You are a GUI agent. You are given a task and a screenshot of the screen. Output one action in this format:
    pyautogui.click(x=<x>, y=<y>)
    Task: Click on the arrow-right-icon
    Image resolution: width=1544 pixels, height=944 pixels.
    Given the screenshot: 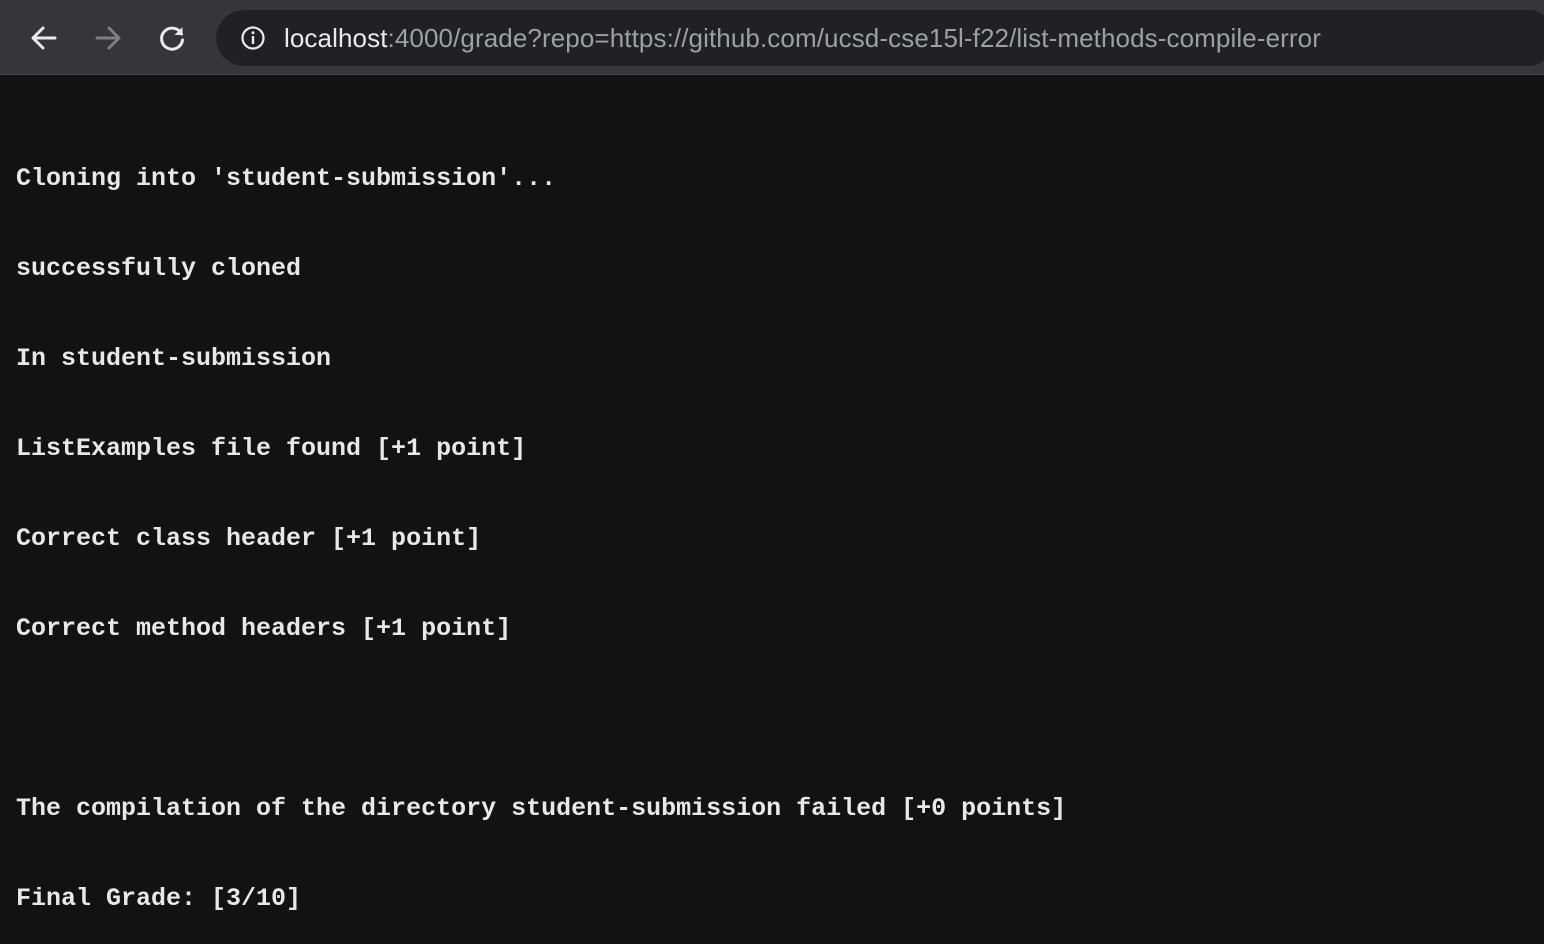 What is the action you would take?
    pyautogui.click(x=108, y=38)
    